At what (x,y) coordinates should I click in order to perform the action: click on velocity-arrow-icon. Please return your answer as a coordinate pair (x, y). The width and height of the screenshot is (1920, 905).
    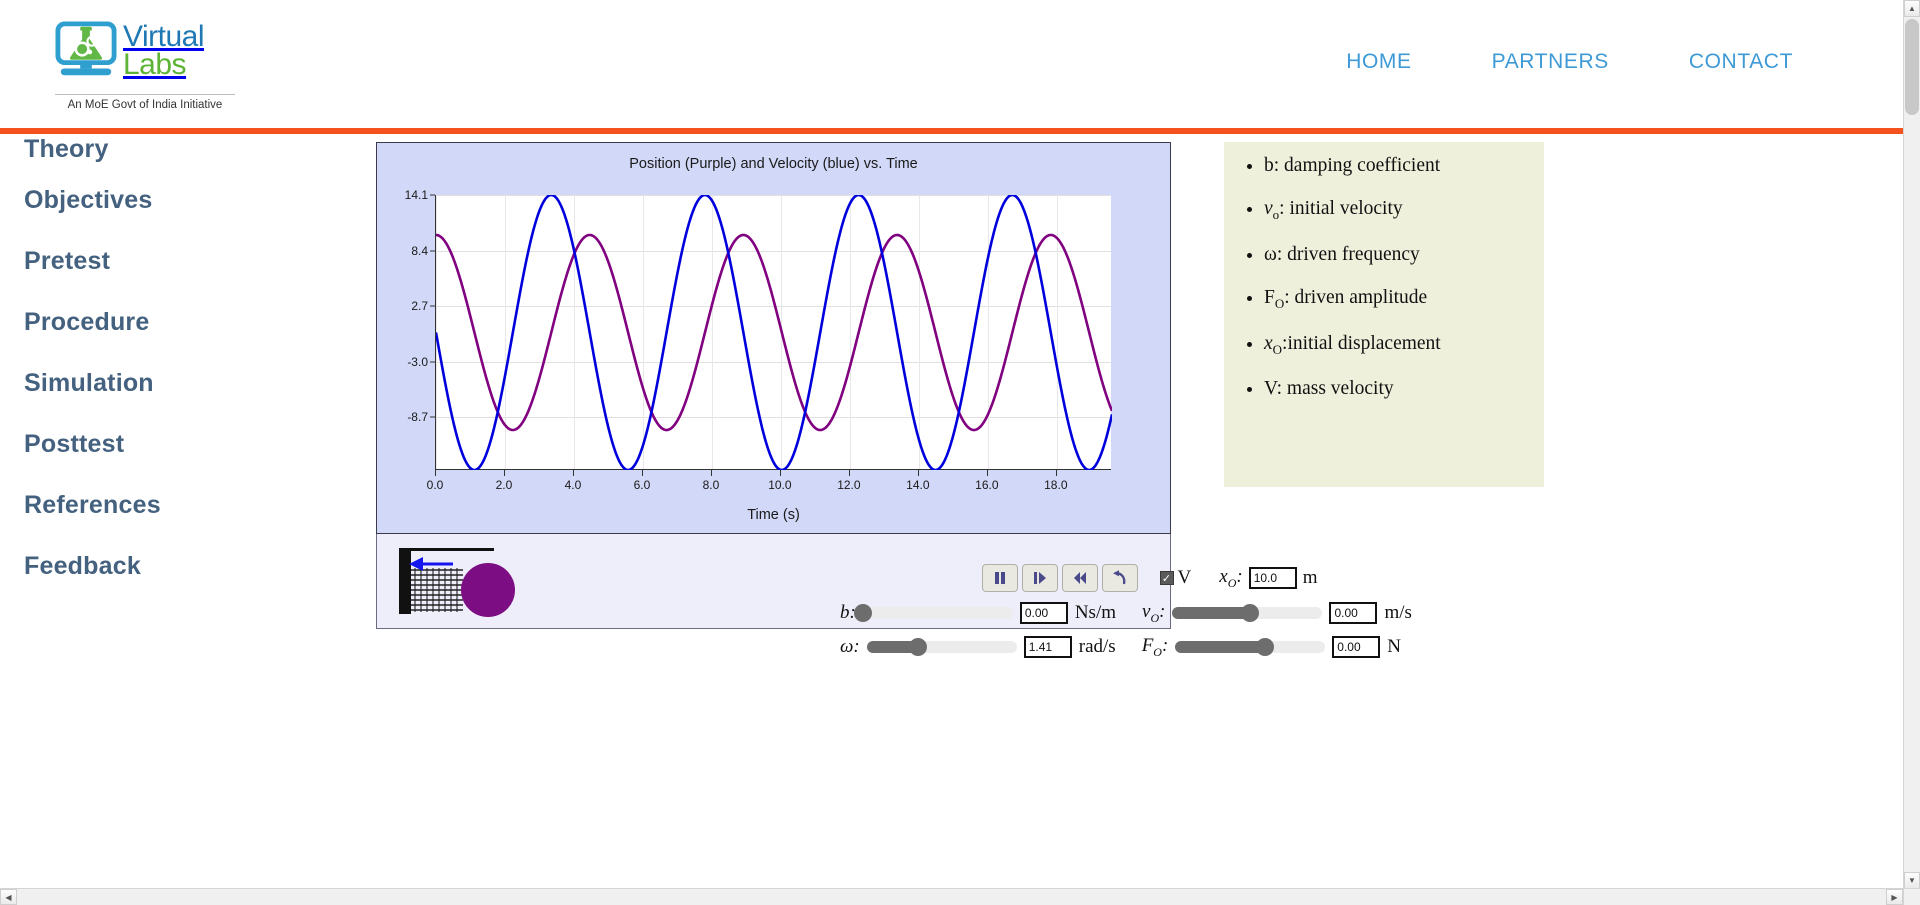
    Looking at the image, I should click on (431, 564).